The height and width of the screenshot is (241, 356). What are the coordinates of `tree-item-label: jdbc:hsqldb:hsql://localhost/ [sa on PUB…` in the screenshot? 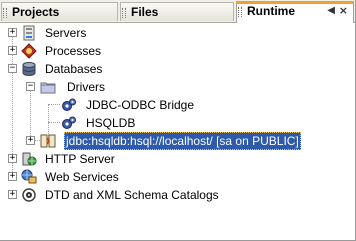 It's located at (182, 141).